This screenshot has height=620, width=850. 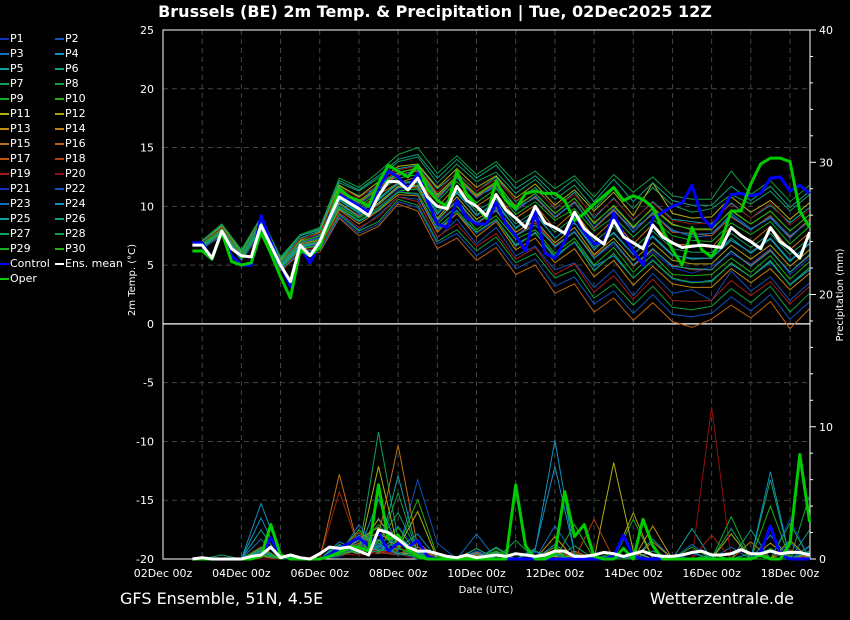 What do you see at coordinates (826, 427) in the screenshot?
I see `y-right-tick-label: 10` at bounding box center [826, 427].